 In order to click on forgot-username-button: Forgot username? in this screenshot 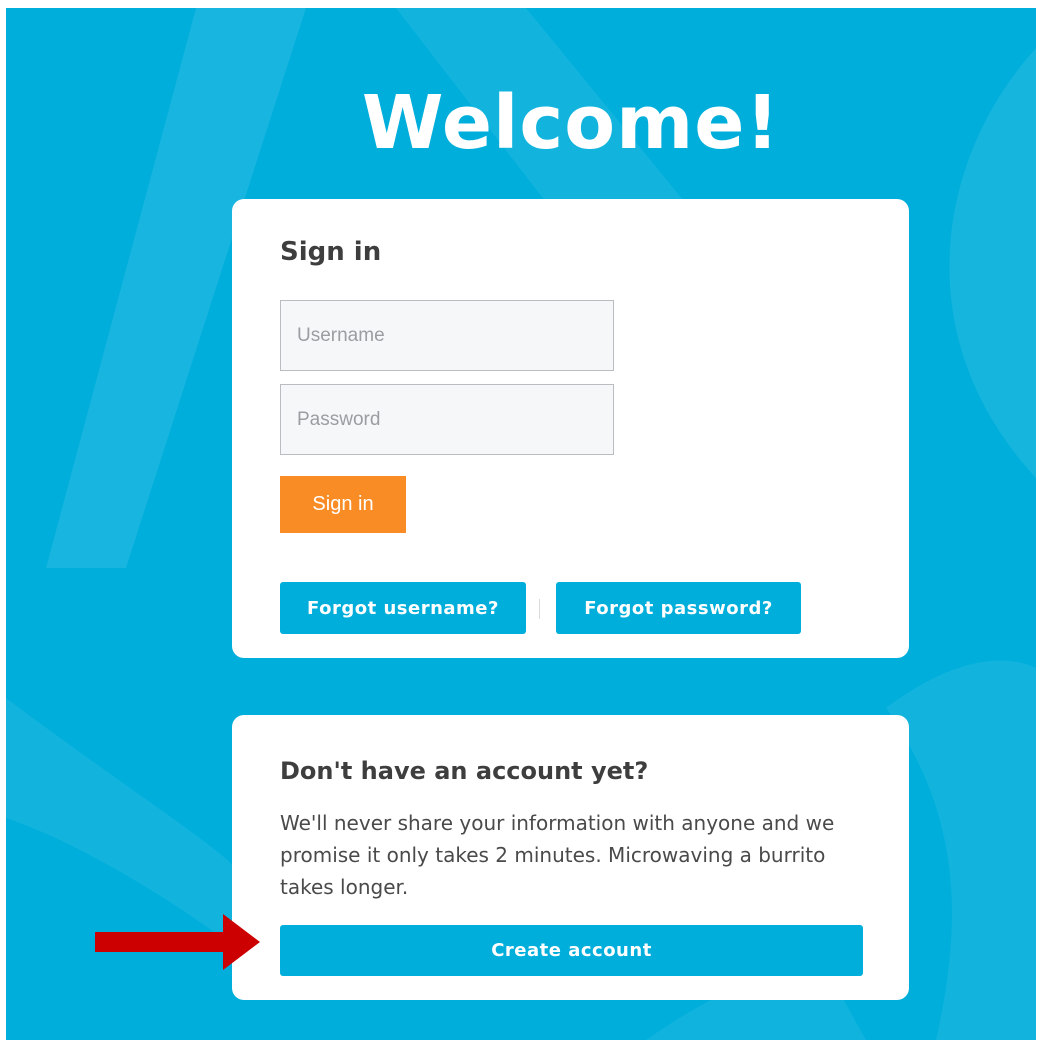, I will do `click(403, 608)`.